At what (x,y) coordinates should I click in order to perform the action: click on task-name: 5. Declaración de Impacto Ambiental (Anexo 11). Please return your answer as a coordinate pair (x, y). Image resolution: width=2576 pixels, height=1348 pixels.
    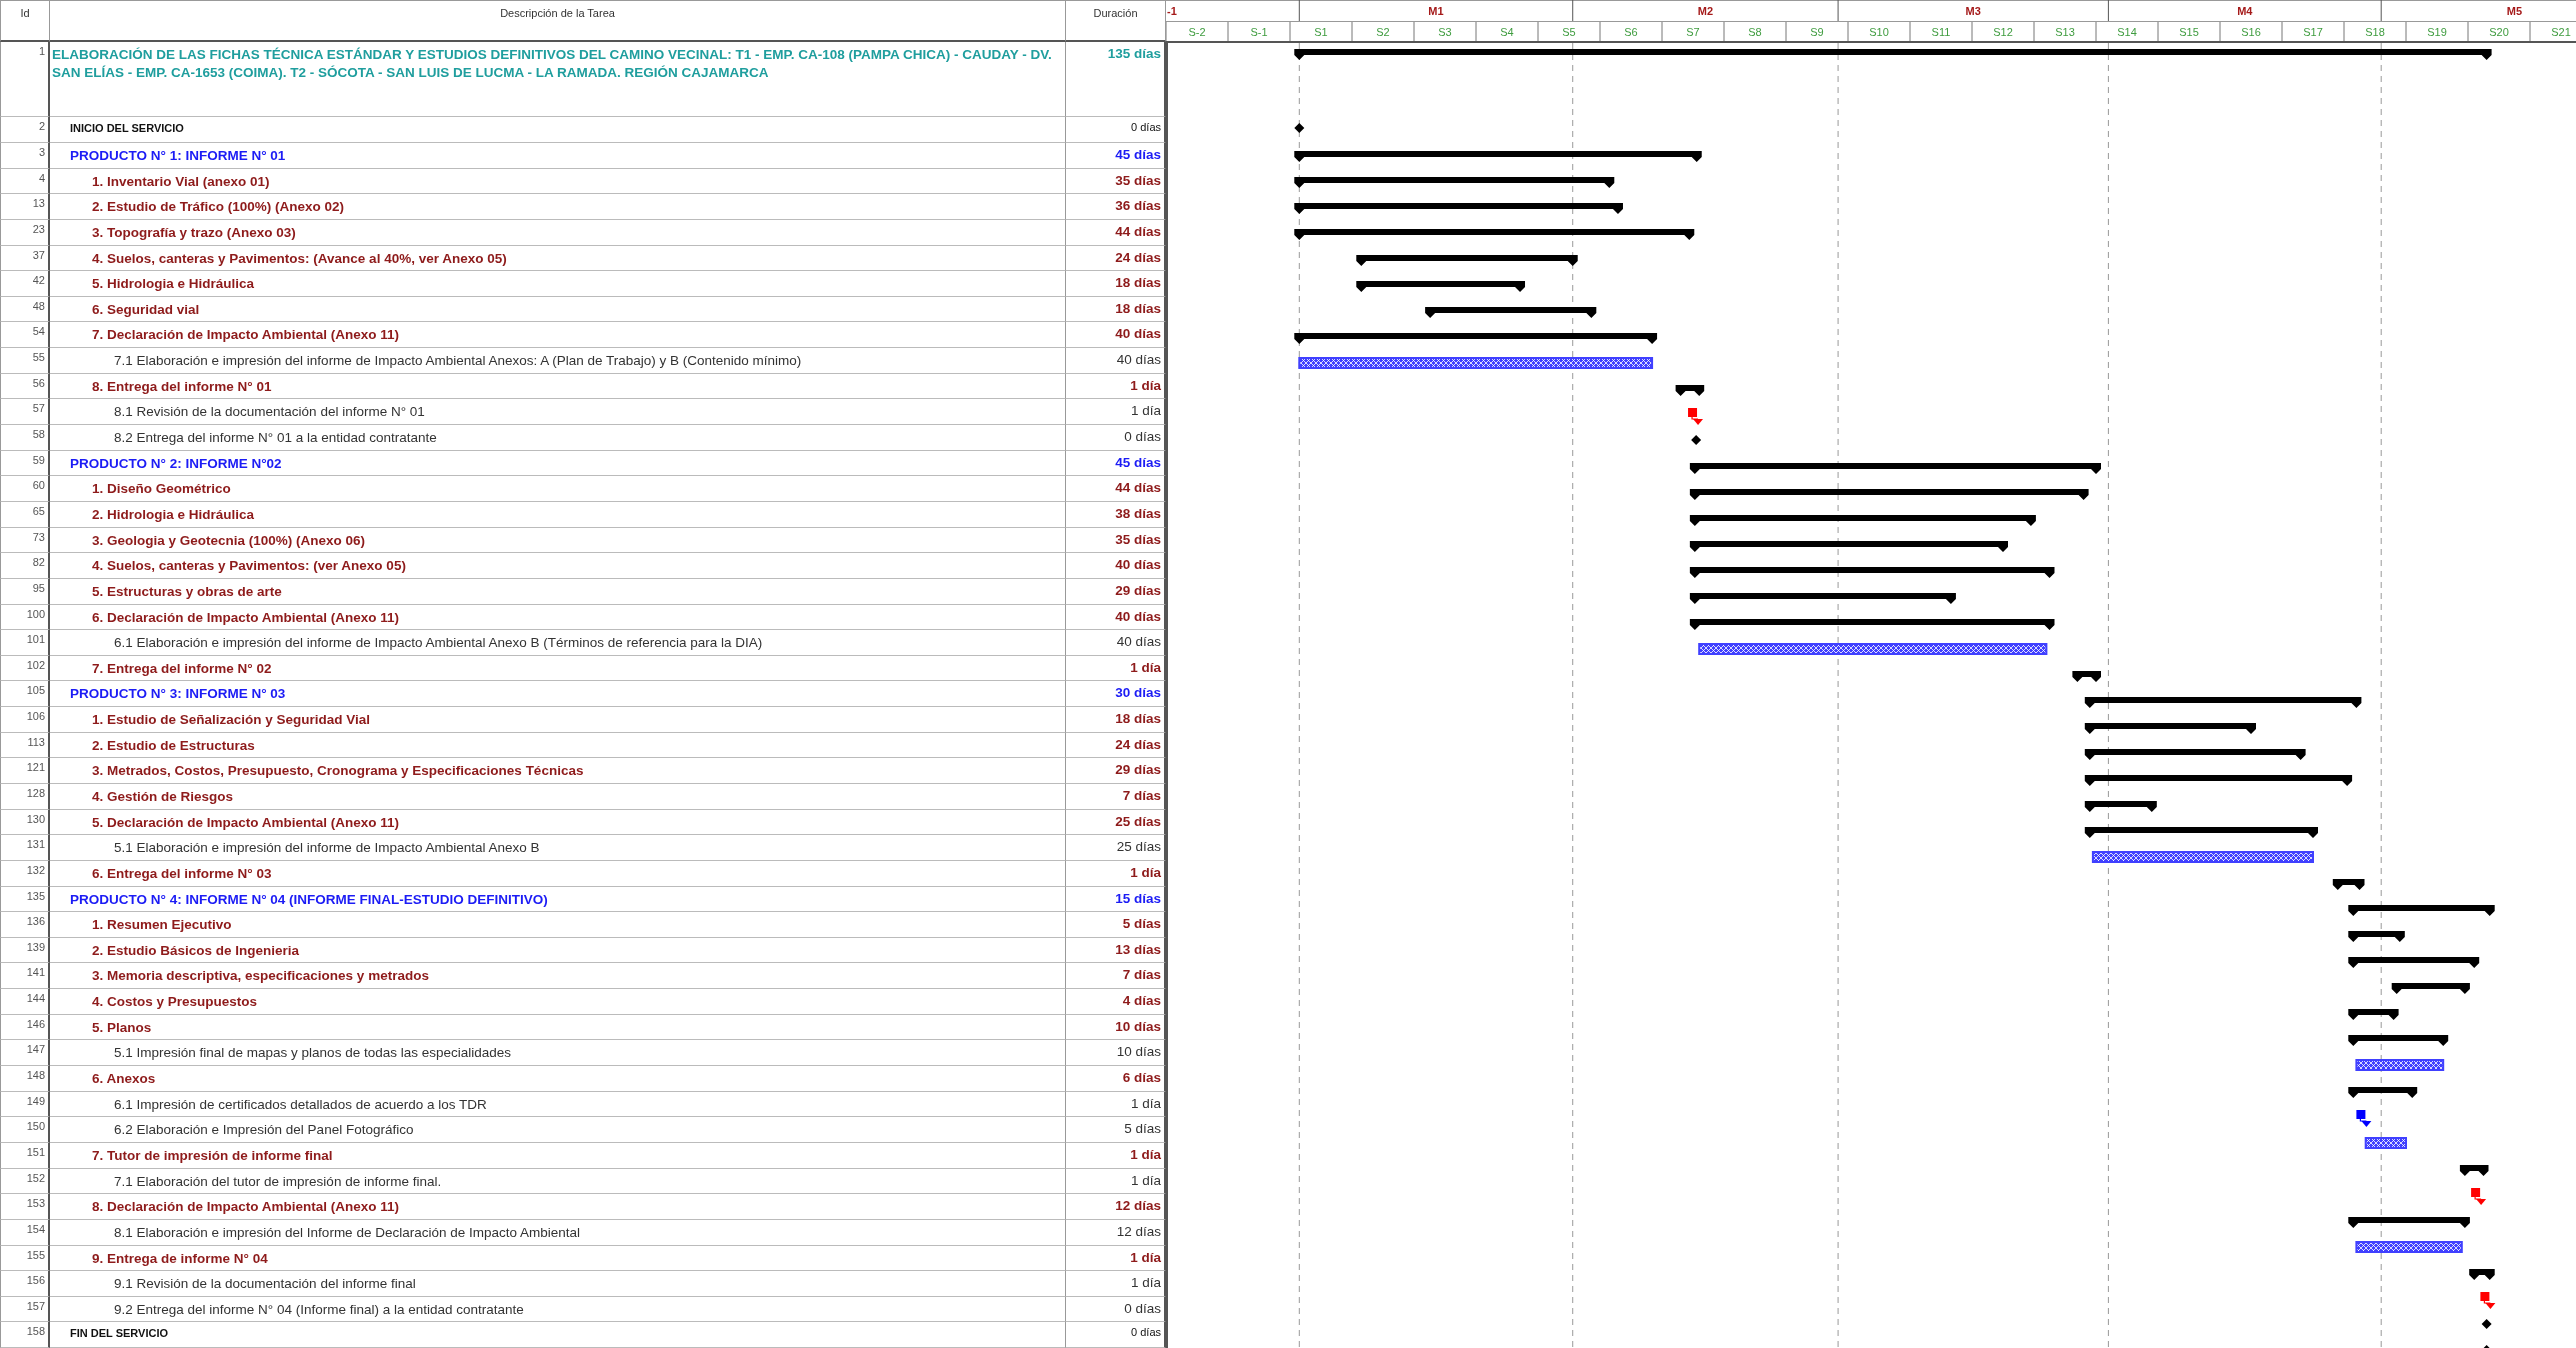
    Looking at the image, I should click on (558, 822).